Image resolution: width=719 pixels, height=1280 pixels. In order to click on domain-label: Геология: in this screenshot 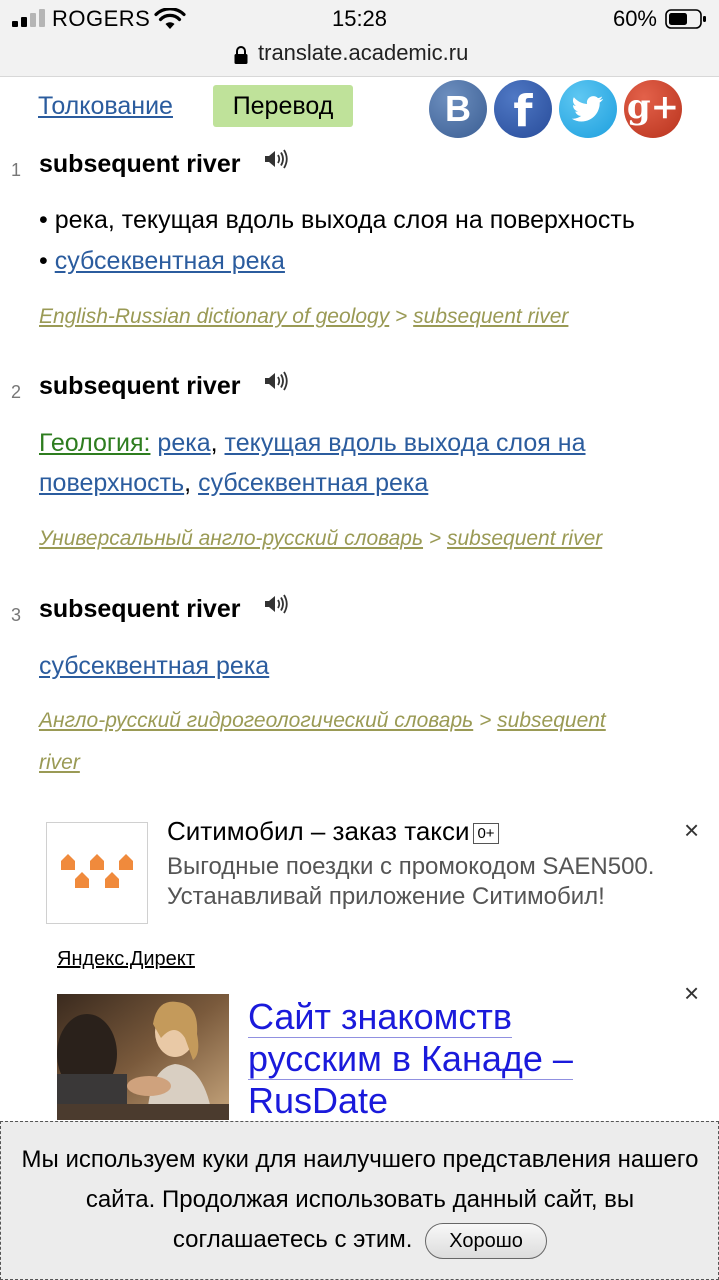, I will do `click(94, 443)`.